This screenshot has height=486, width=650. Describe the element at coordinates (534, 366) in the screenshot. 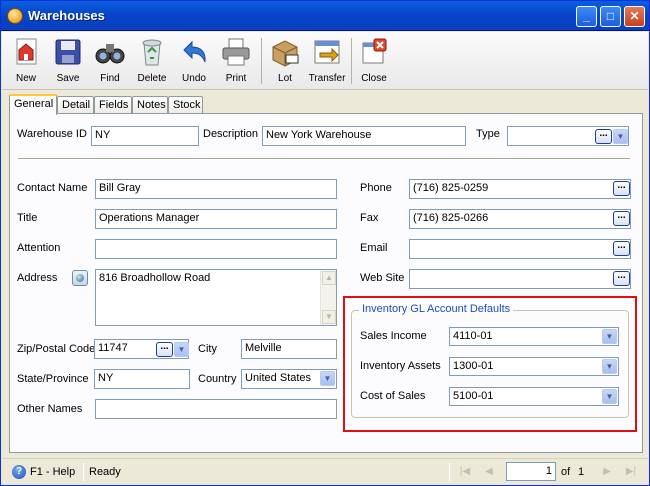

I see `inventory-assets-select: 1300-01 ▼` at that location.